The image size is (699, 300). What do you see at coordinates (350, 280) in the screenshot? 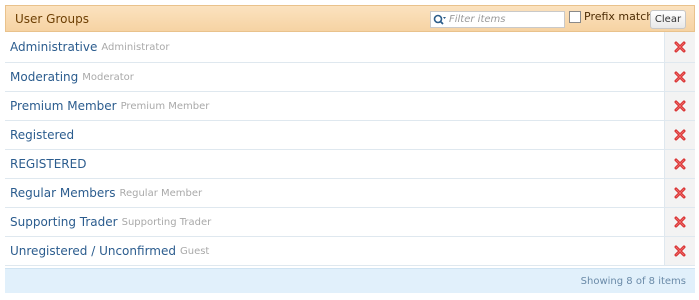
I see `list-footer: Showing 8 of 8 items` at bounding box center [350, 280].